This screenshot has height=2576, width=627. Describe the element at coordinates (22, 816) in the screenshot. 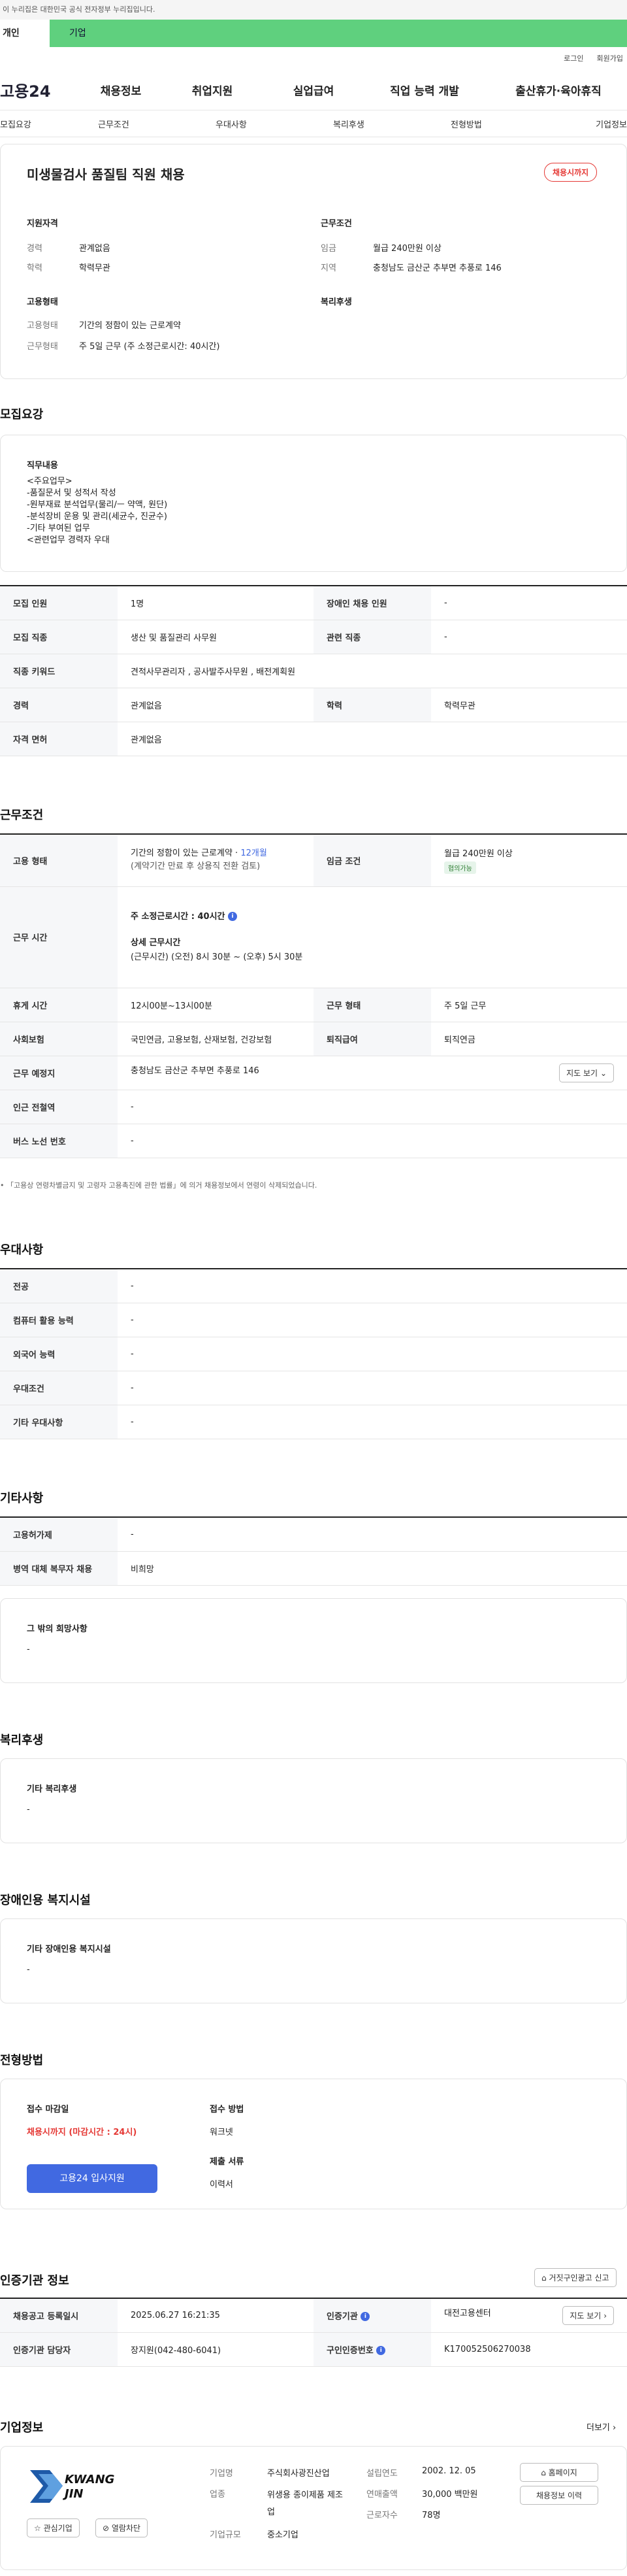

I see `conditions-title: 근무조건` at that location.